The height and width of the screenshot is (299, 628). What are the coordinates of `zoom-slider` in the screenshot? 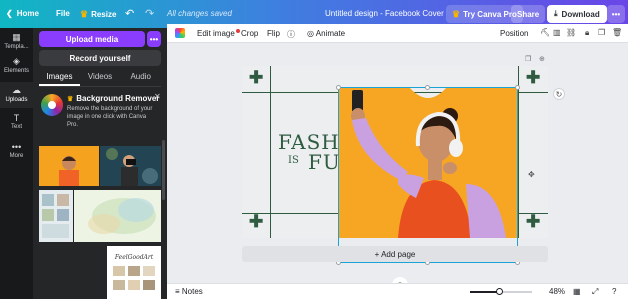 It's located at (501, 291).